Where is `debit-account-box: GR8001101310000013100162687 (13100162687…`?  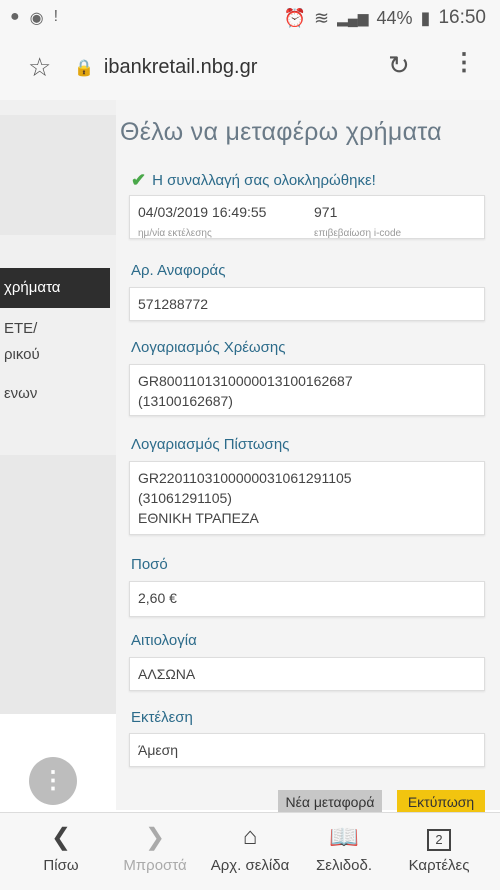 debit-account-box: GR8001101310000013100162687 (13100162687… is located at coordinates (307, 390).